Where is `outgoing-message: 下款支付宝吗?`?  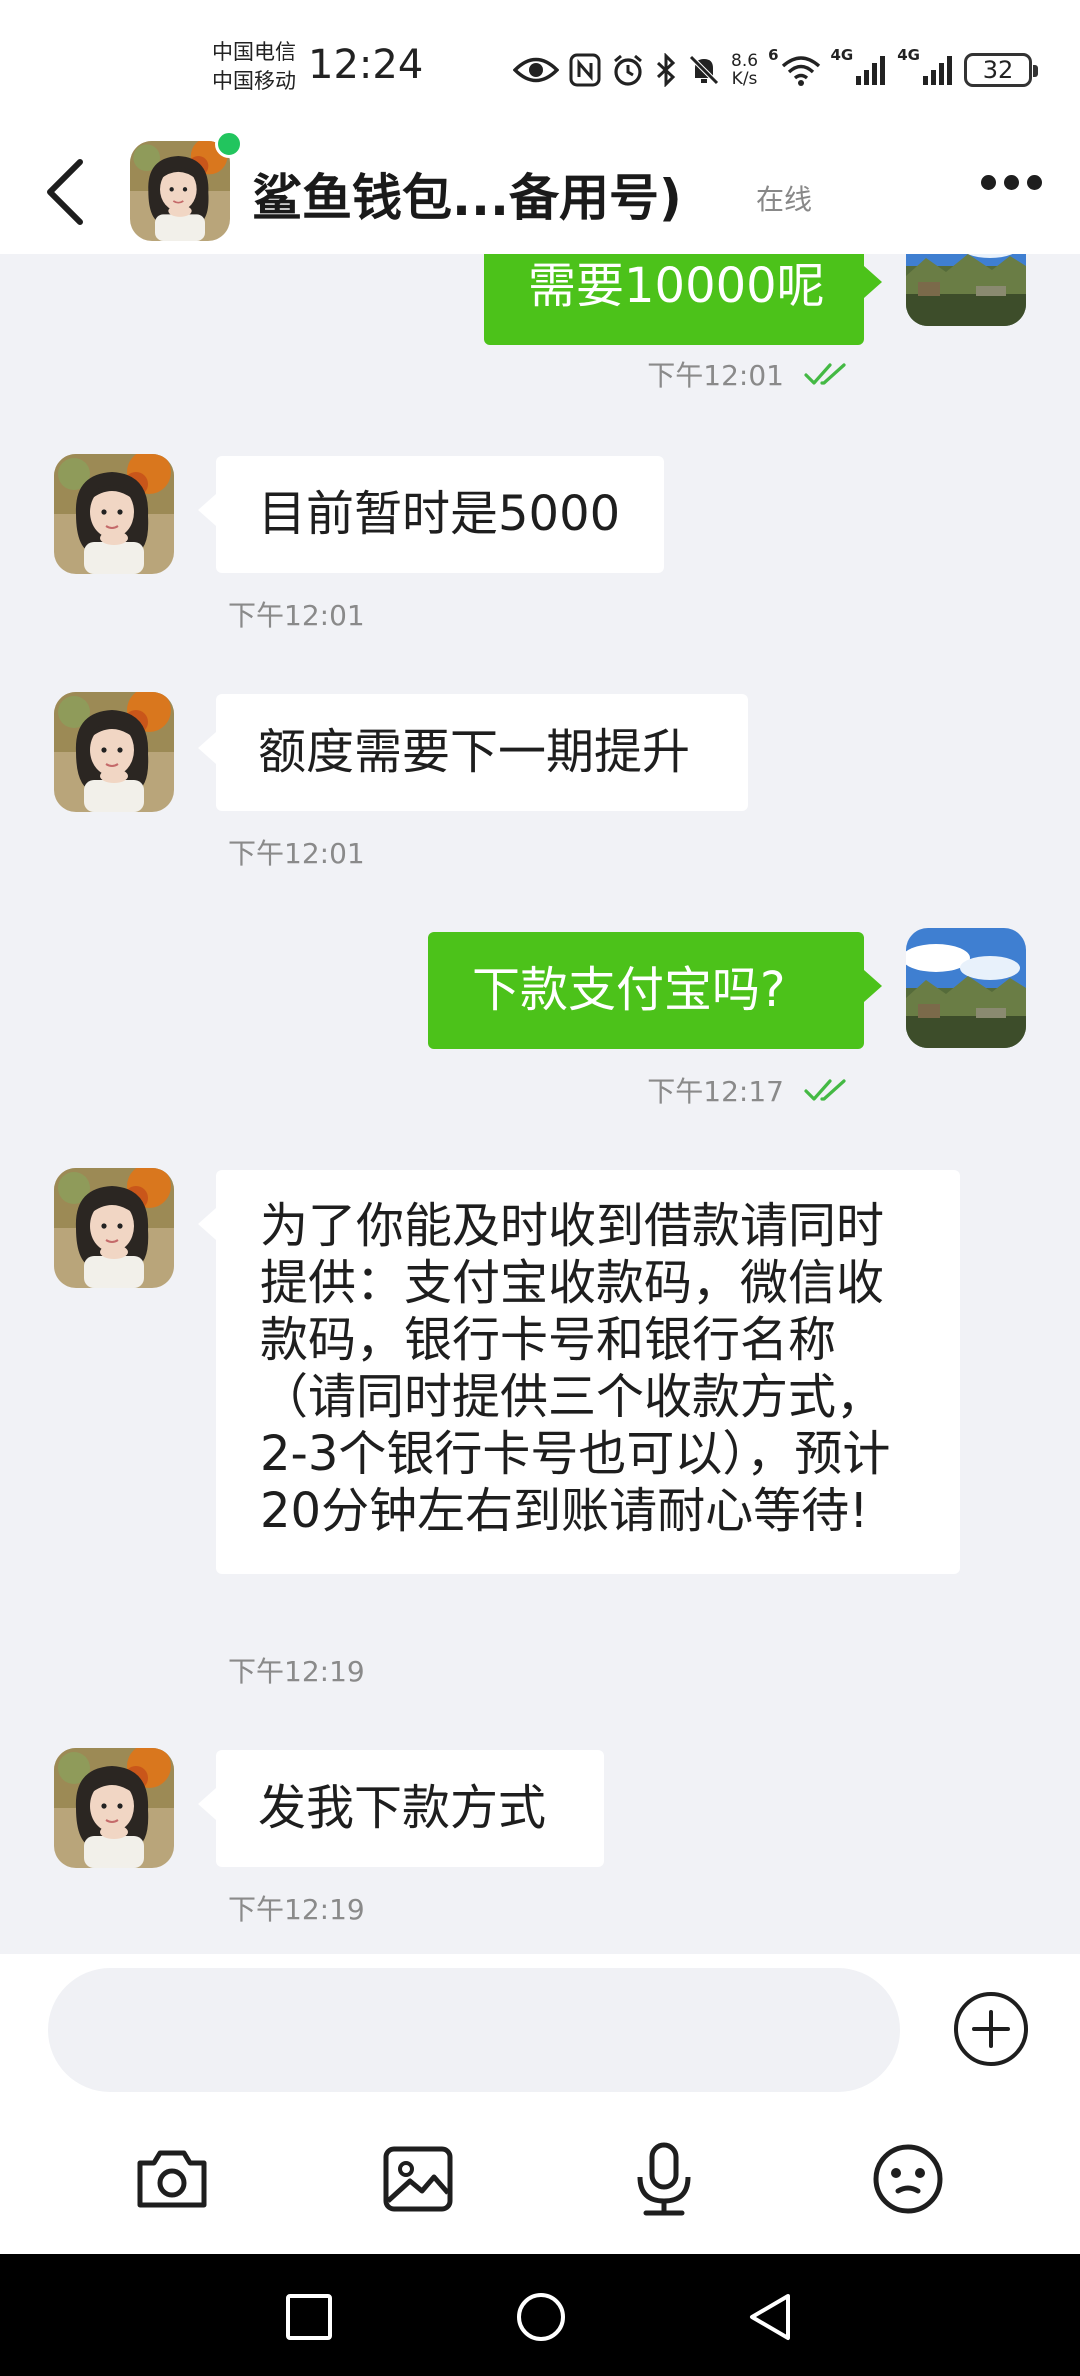
outgoing-message: 下款支付宝吗? is located at coordinates (655, 990).